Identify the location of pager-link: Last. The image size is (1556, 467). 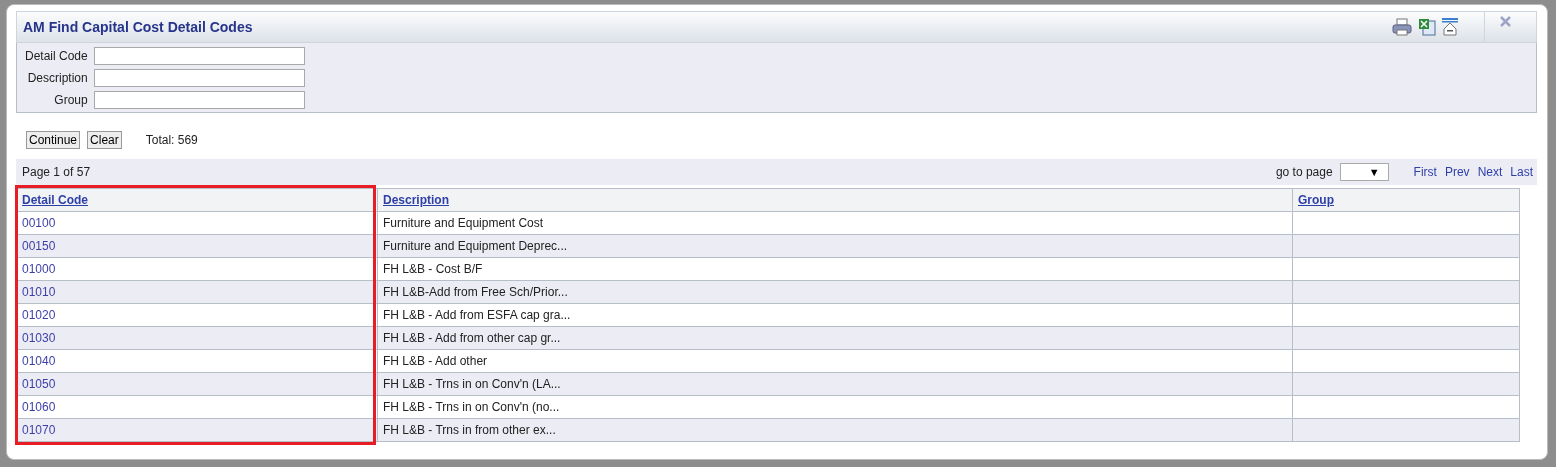
(1521, 172).